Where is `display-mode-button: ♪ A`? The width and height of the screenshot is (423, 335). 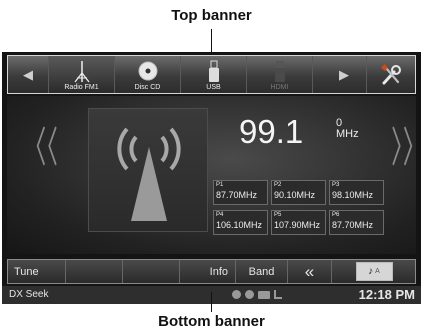 display-mode-button: ♪ A is located at coordinates (374, 271).